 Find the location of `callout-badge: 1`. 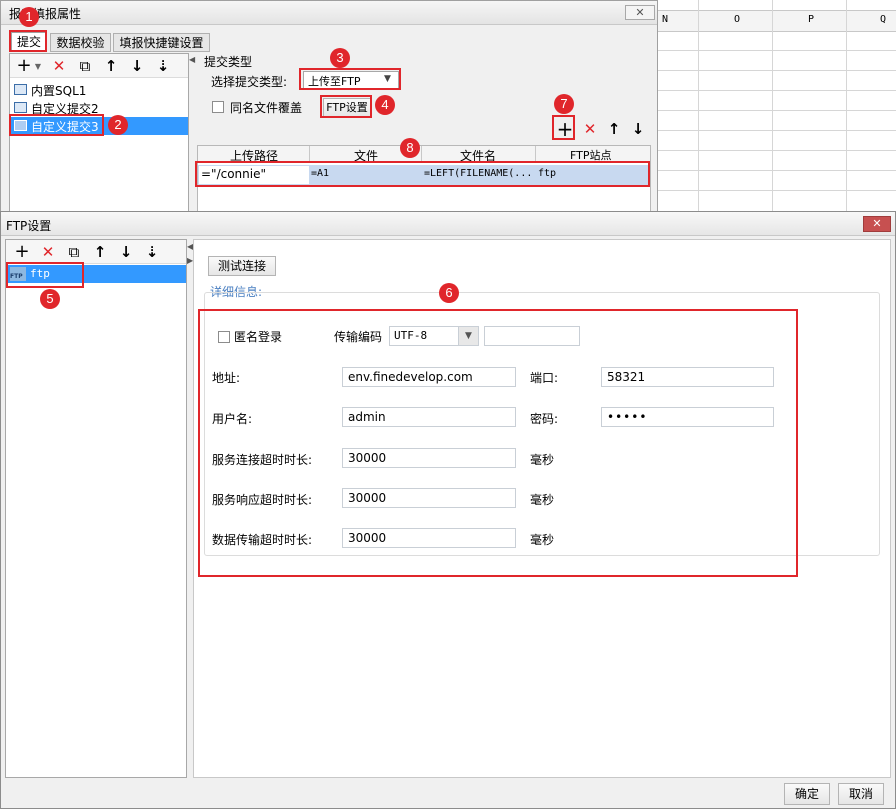

callout-badge: 1 is located at coordinates (29, 17).